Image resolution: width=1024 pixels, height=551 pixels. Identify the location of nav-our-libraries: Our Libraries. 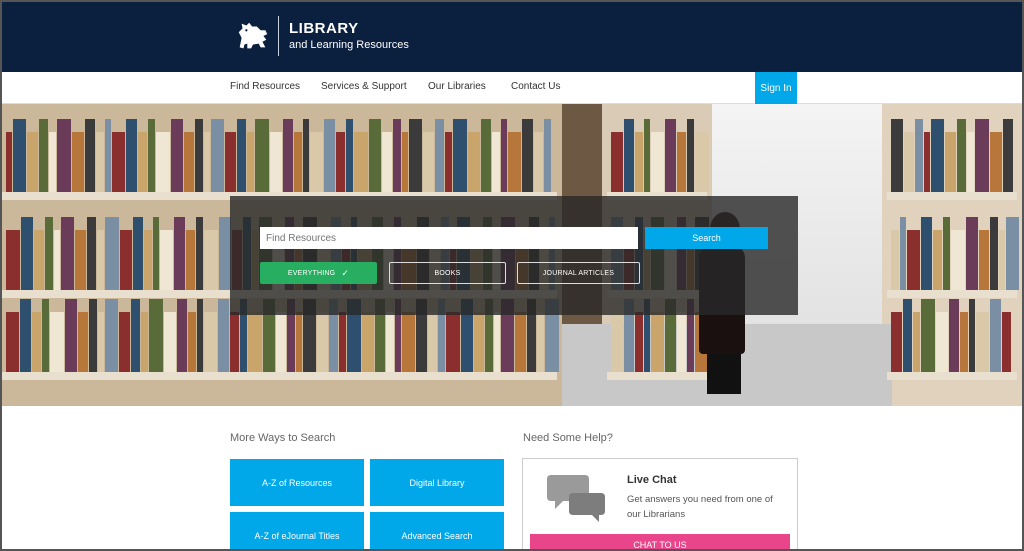
(457, 86).